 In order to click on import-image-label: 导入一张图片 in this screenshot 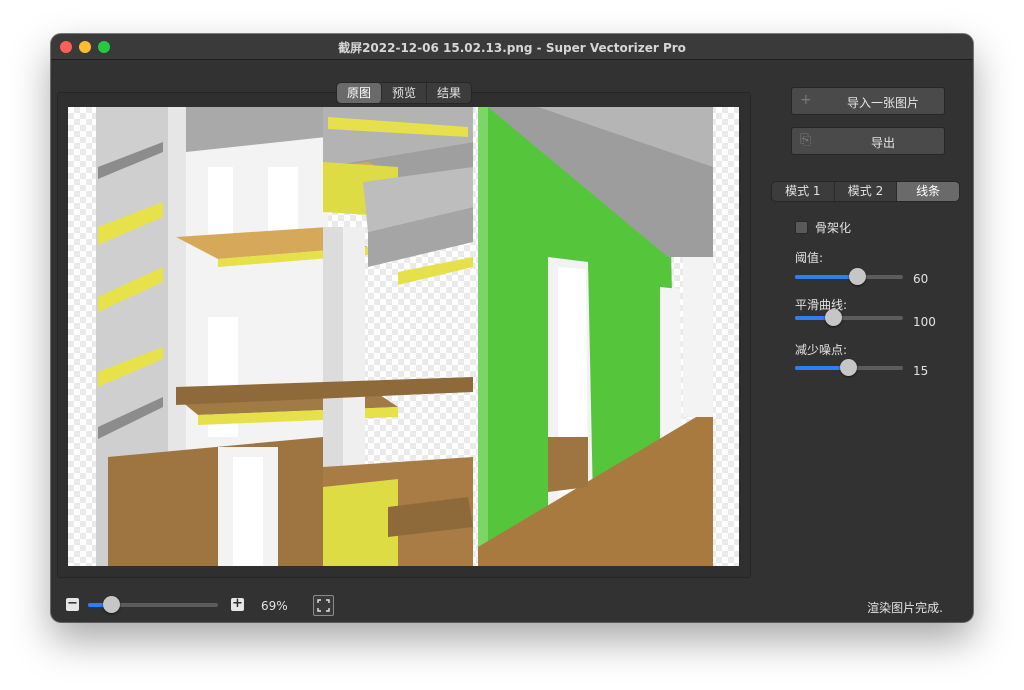, I will do `click(882, 103)`.